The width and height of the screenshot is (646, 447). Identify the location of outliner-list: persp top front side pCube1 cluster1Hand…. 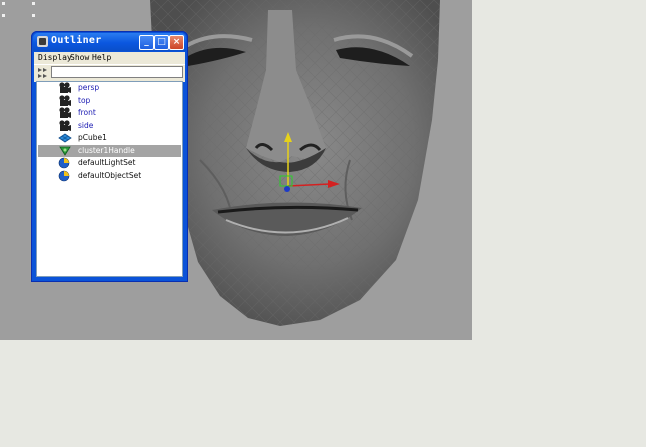
(109, 179).